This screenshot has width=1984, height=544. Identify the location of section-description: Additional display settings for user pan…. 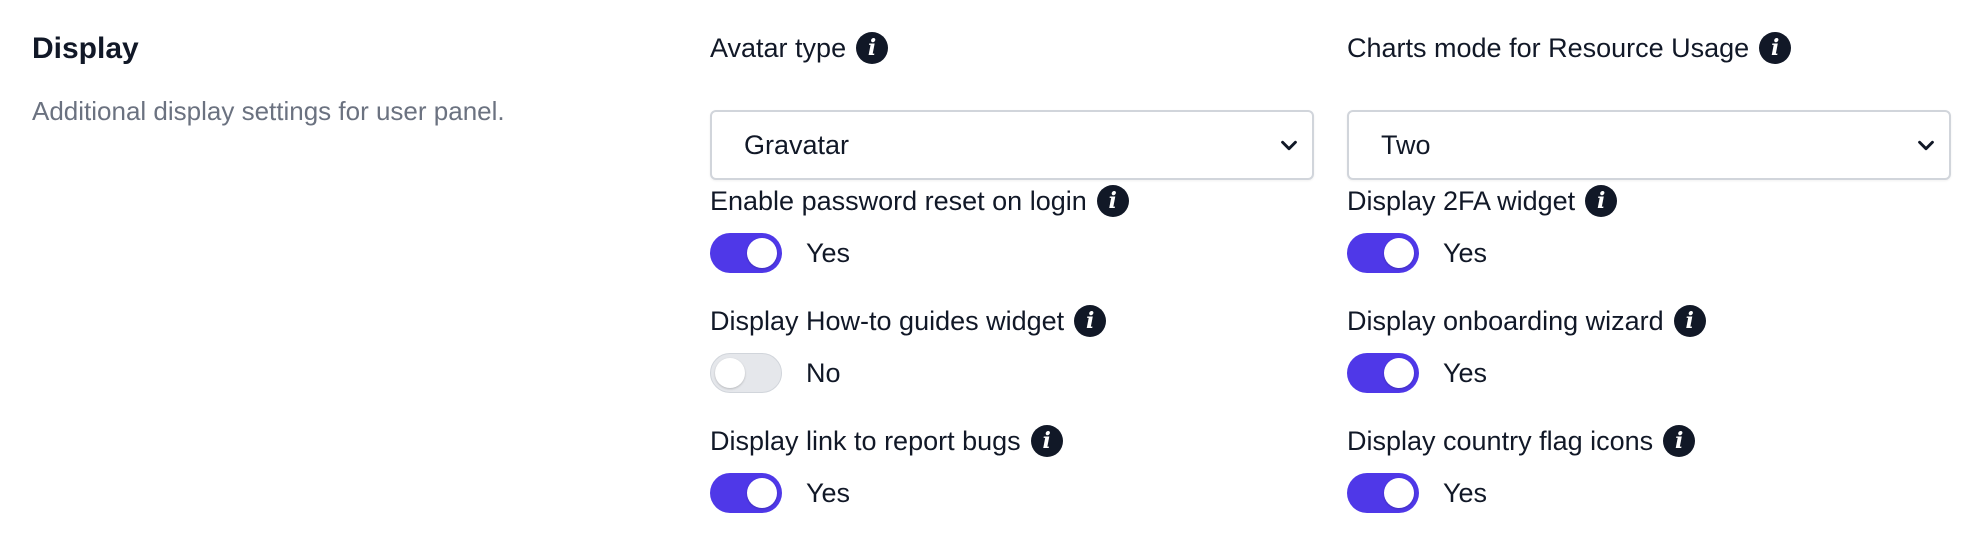
(268, 111).